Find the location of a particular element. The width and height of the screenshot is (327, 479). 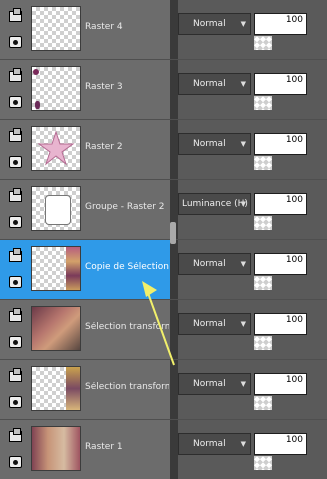

layer-properties: Luminance (H) ▼ 100 is located at coordinates (252, 209).